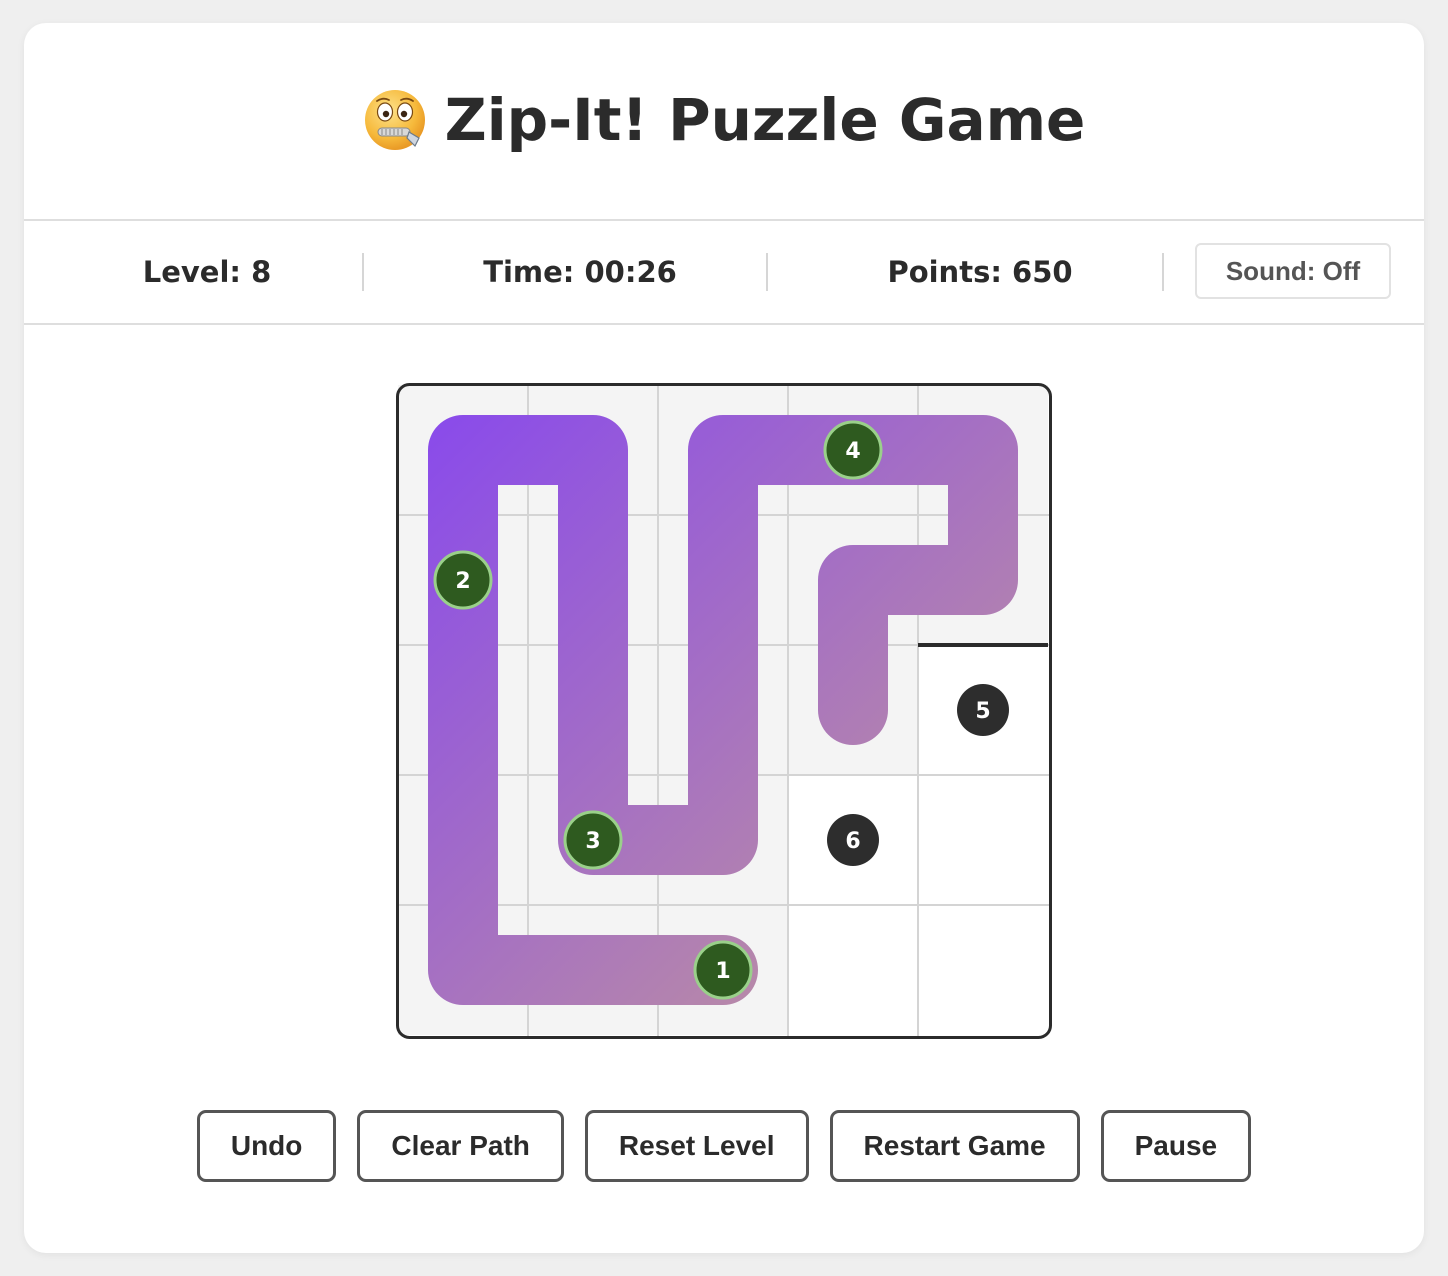 This screenshot has height=1276, width=1448. Describe the element at coordinates (980, 272) in the screenshot. I see `points-display: Points: 650` at that location.